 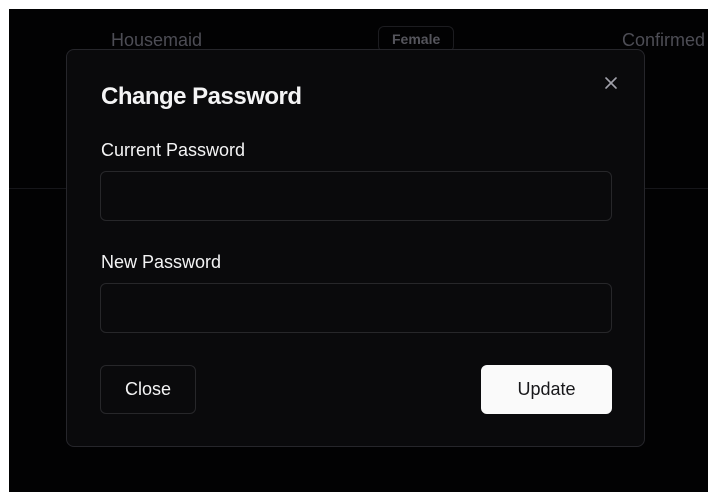 I want to click on current-password-label: Current Password, so click(x=173, y=150).